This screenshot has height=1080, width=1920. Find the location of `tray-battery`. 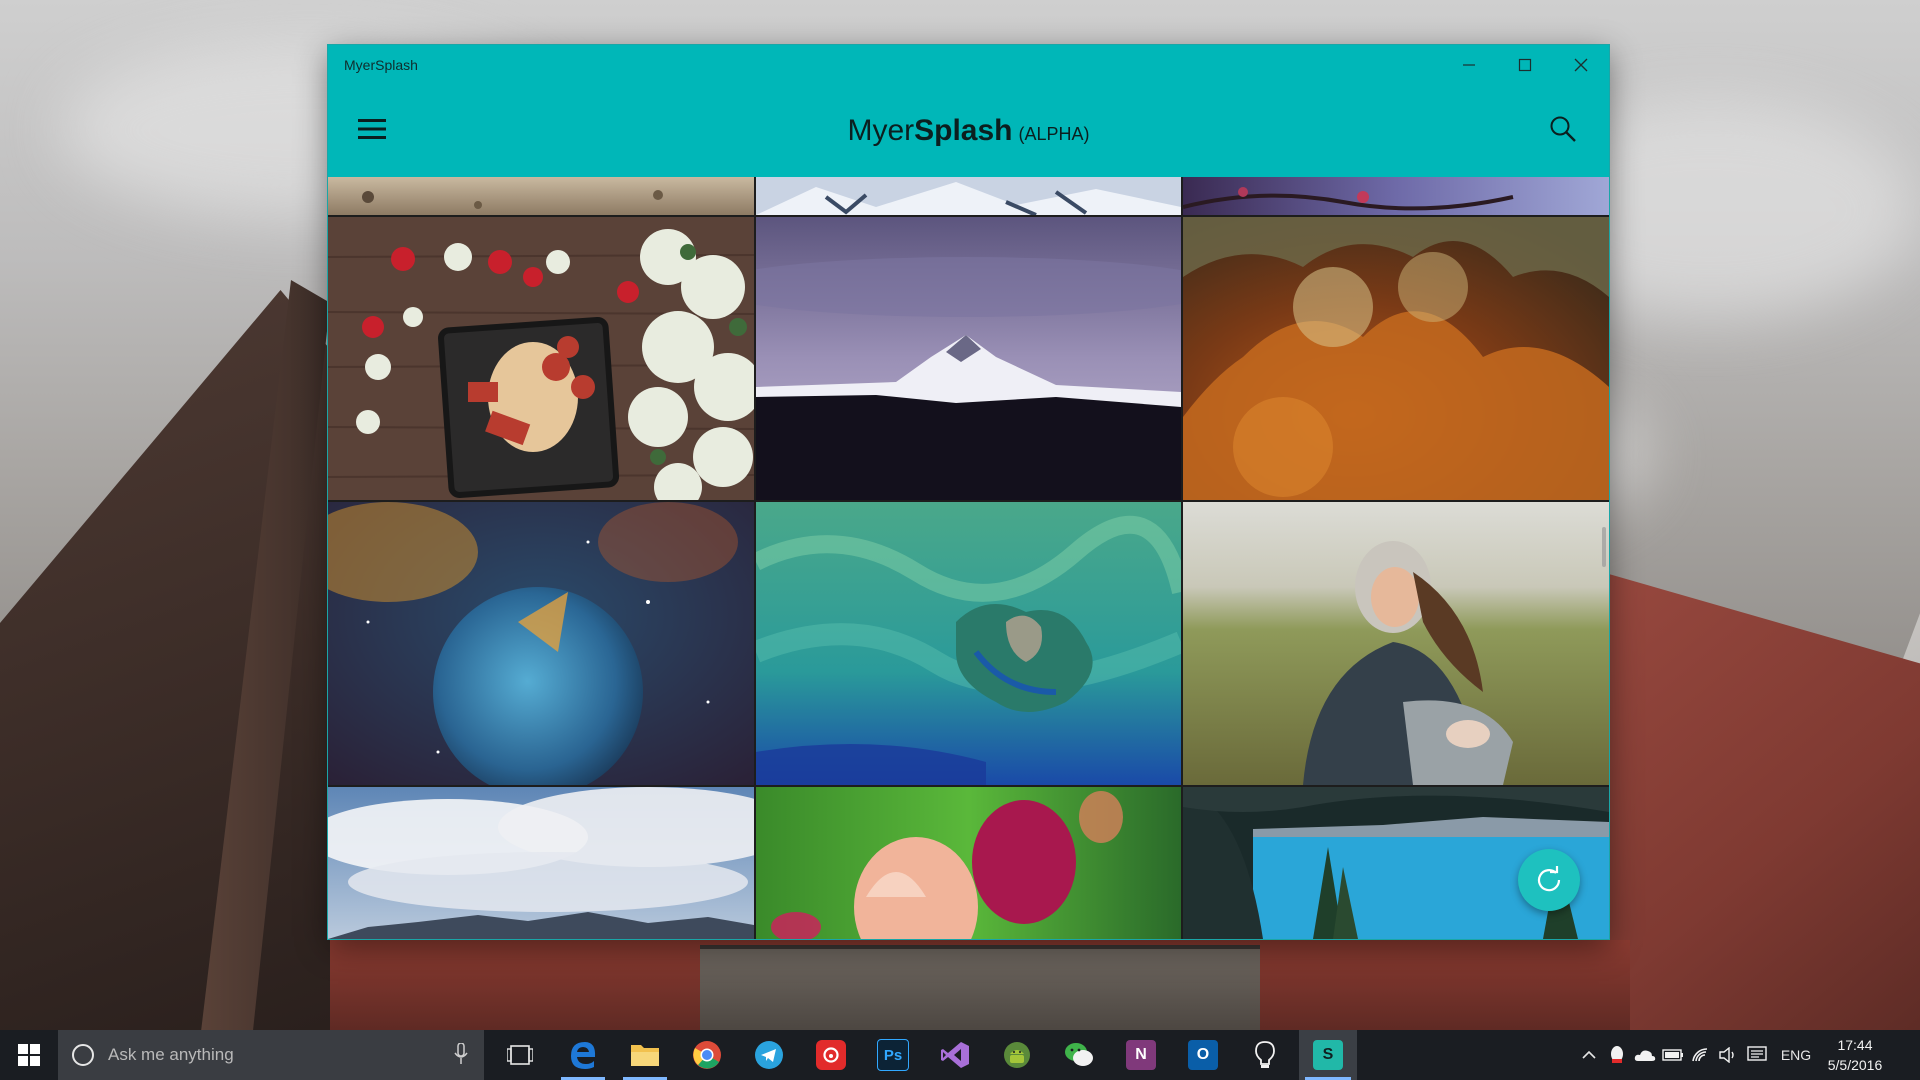

tray-battery is located at coordinates (1673, 1055).